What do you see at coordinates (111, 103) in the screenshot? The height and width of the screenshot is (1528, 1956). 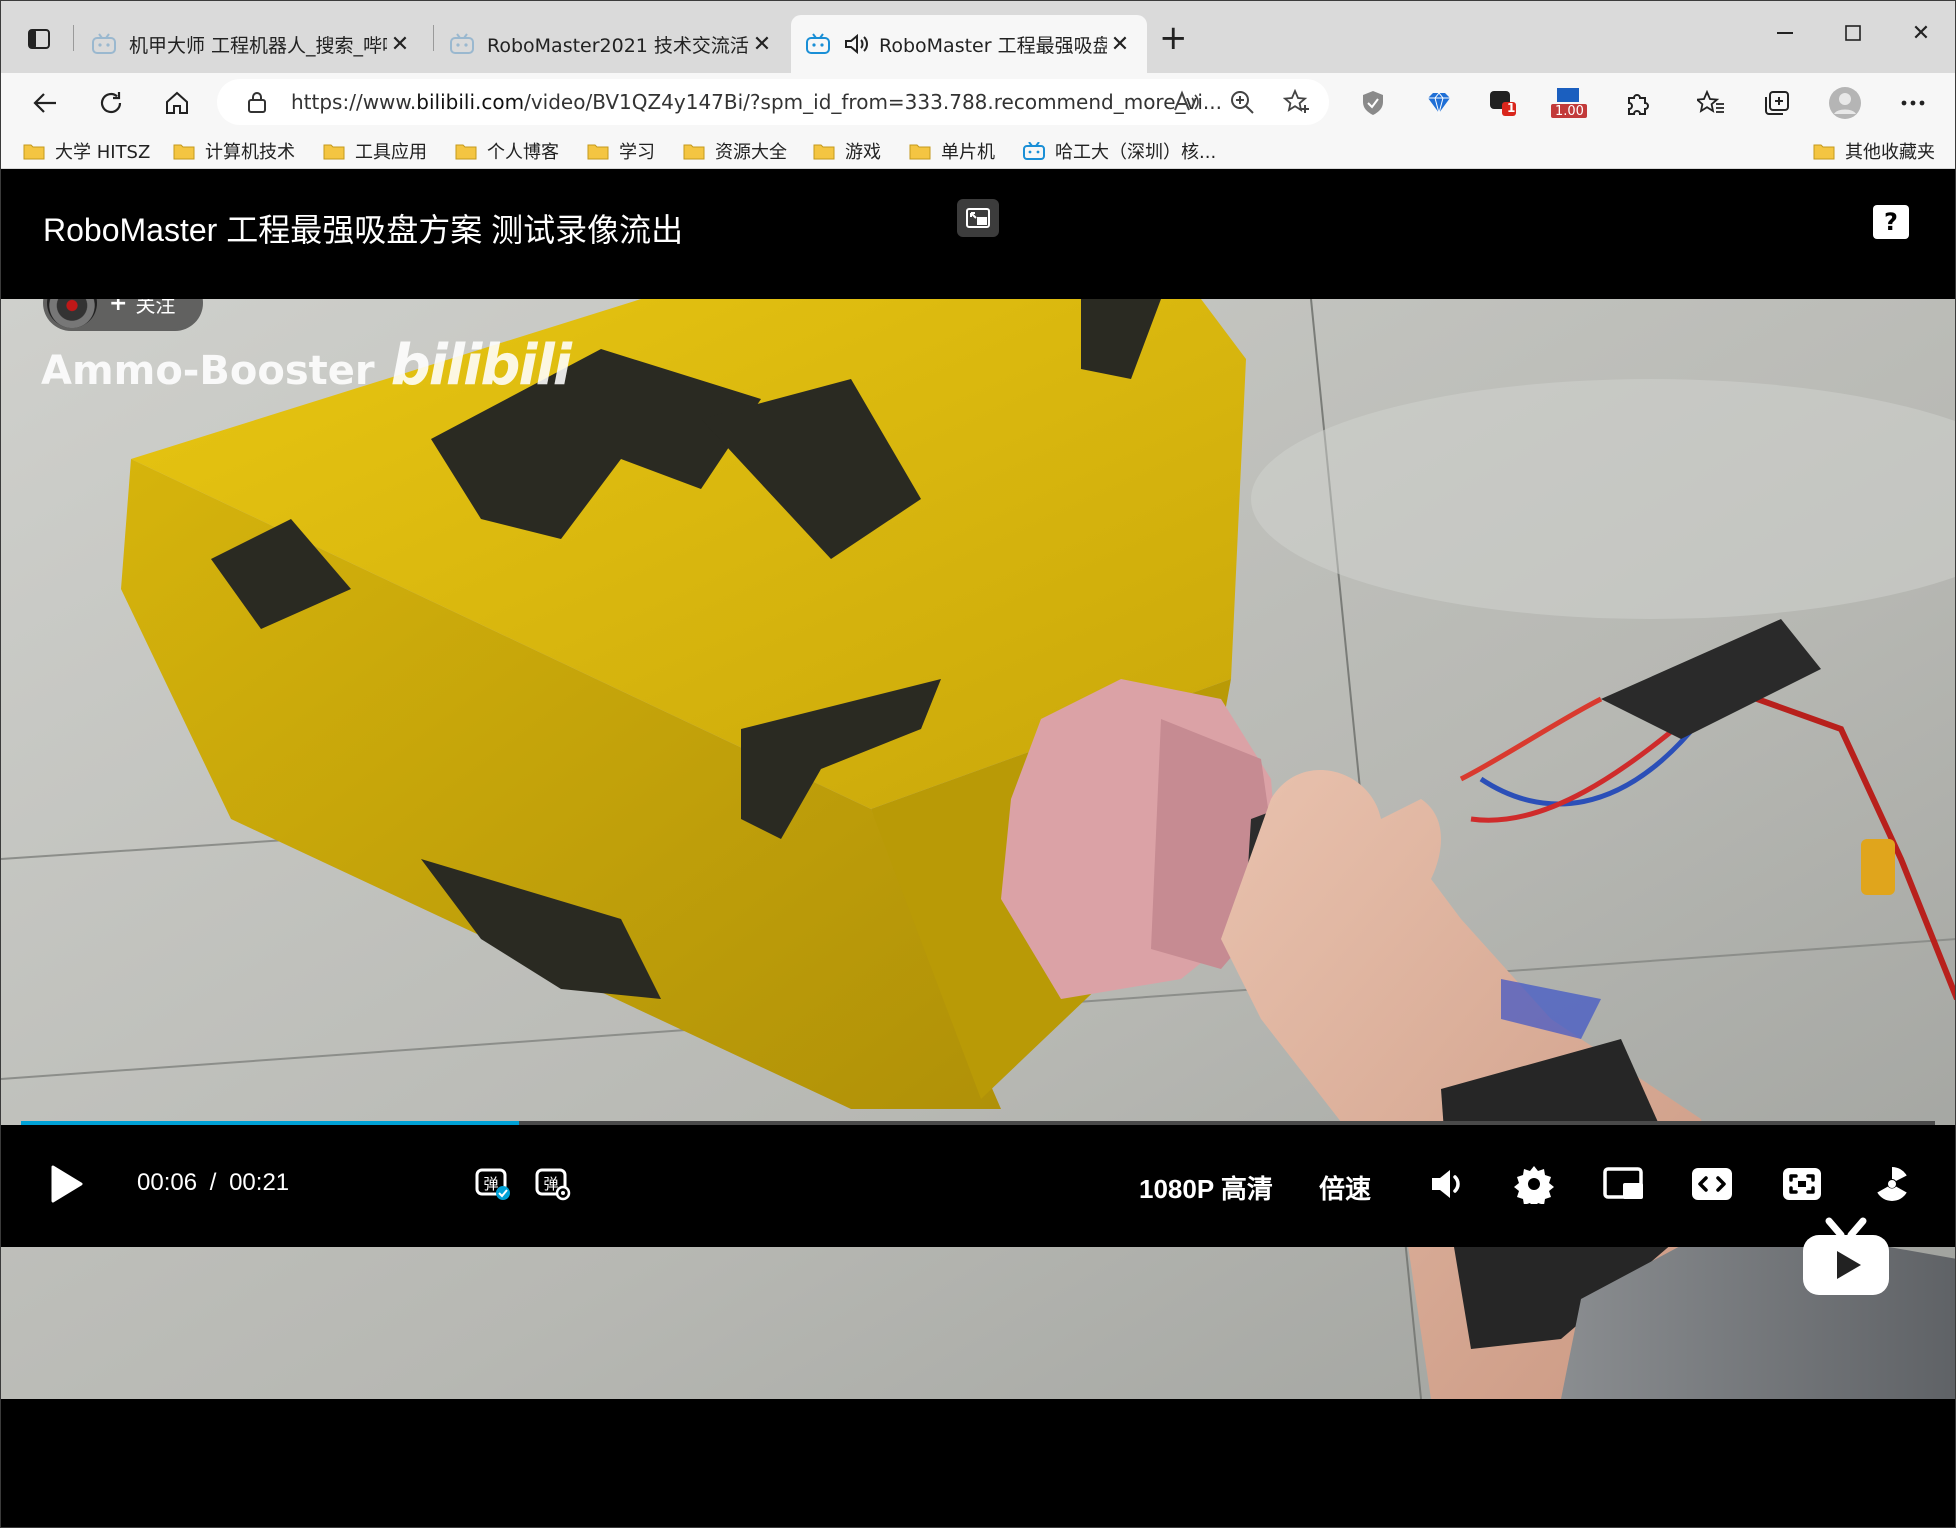 I see `refresh-button` at bounding box center [111, 103].